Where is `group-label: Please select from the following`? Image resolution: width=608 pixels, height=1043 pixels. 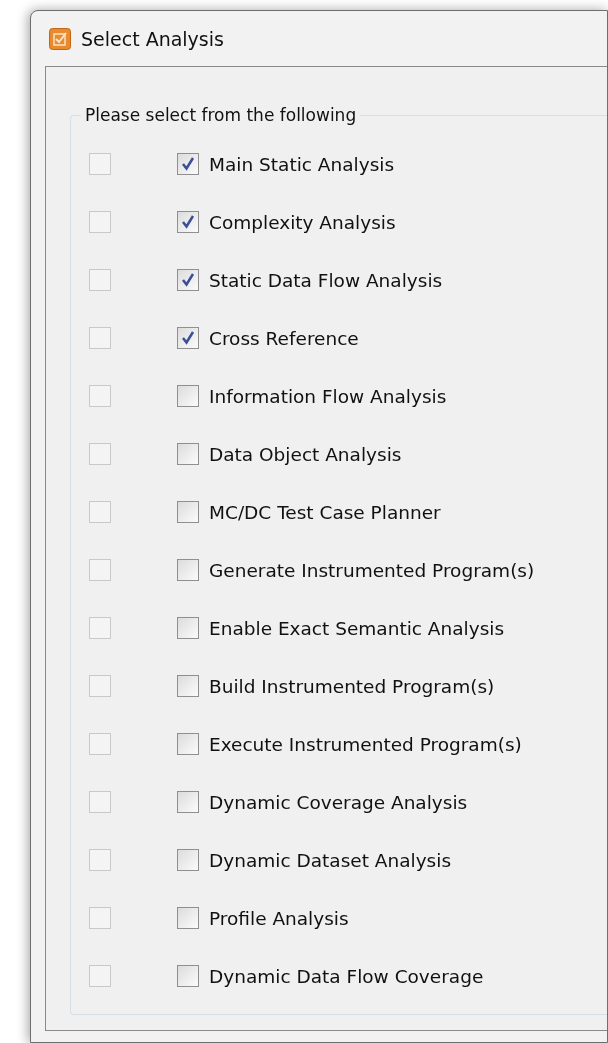 group-label: Please select from the following is located at coordinates (221, 115).